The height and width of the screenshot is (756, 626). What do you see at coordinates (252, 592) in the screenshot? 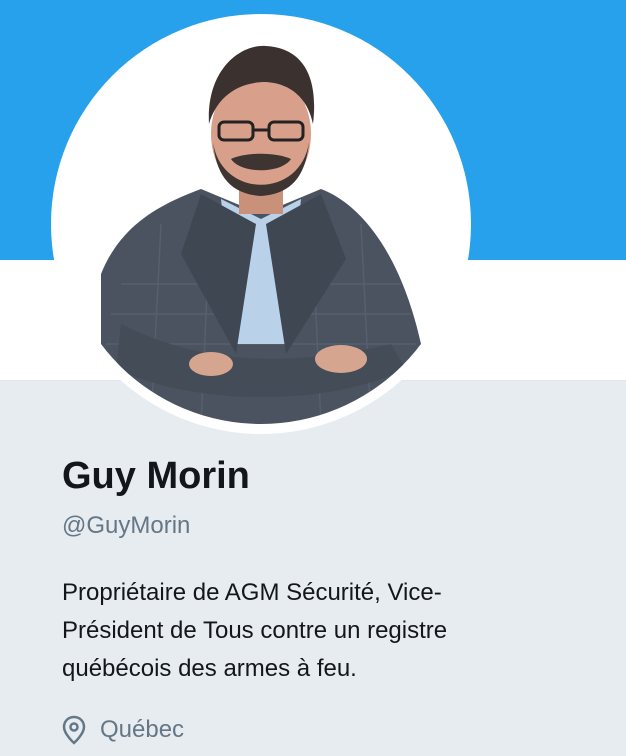
I see `bio-line: Propriétaire de AGM Sécurité, Vice-` at bounding box center [252, 592].